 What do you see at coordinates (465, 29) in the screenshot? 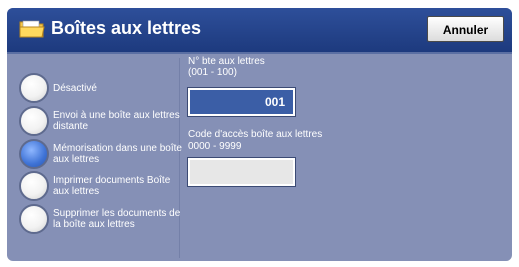
I see `cancel-button: Annuler` at bounding box center [465, 29].